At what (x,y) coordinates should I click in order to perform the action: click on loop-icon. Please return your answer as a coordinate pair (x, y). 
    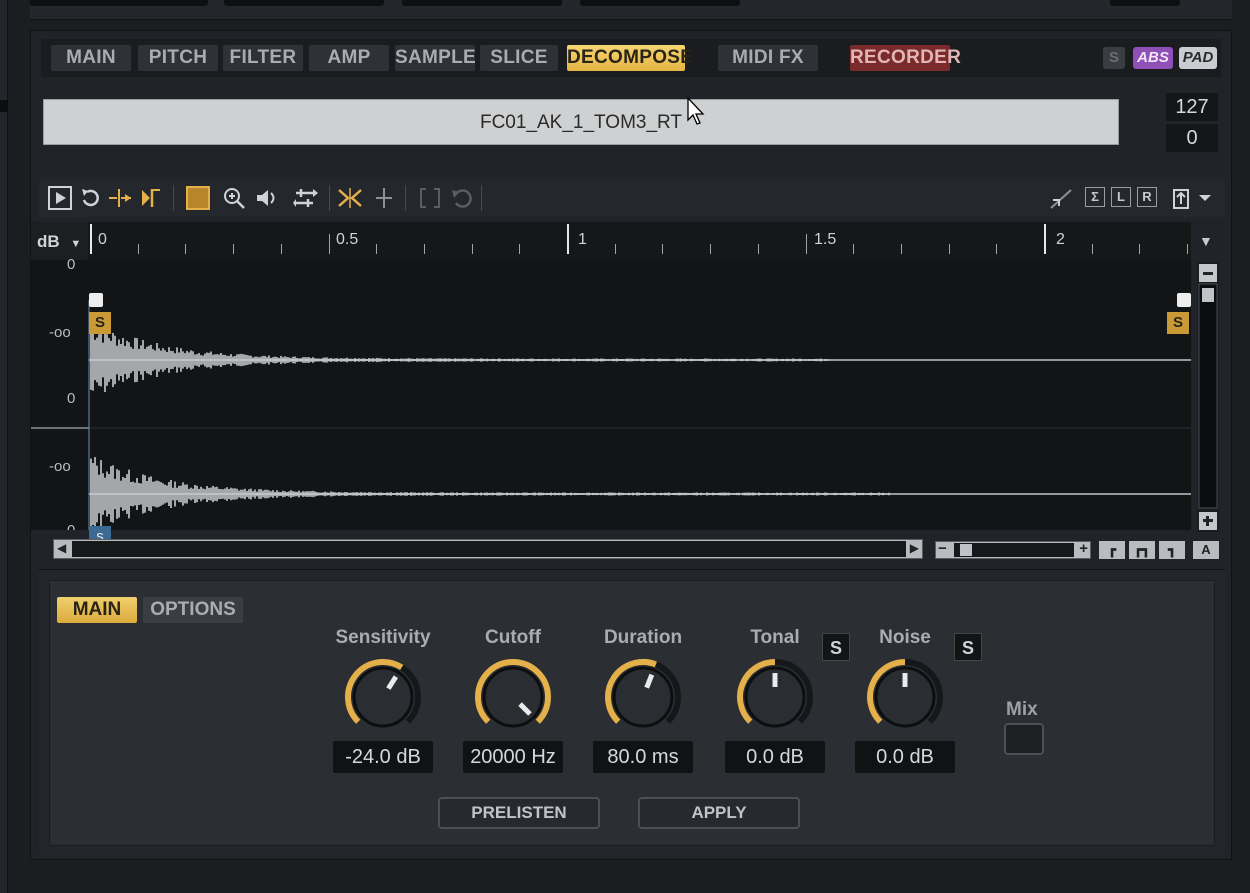
    Looking at the image, I should click on (90, 198).